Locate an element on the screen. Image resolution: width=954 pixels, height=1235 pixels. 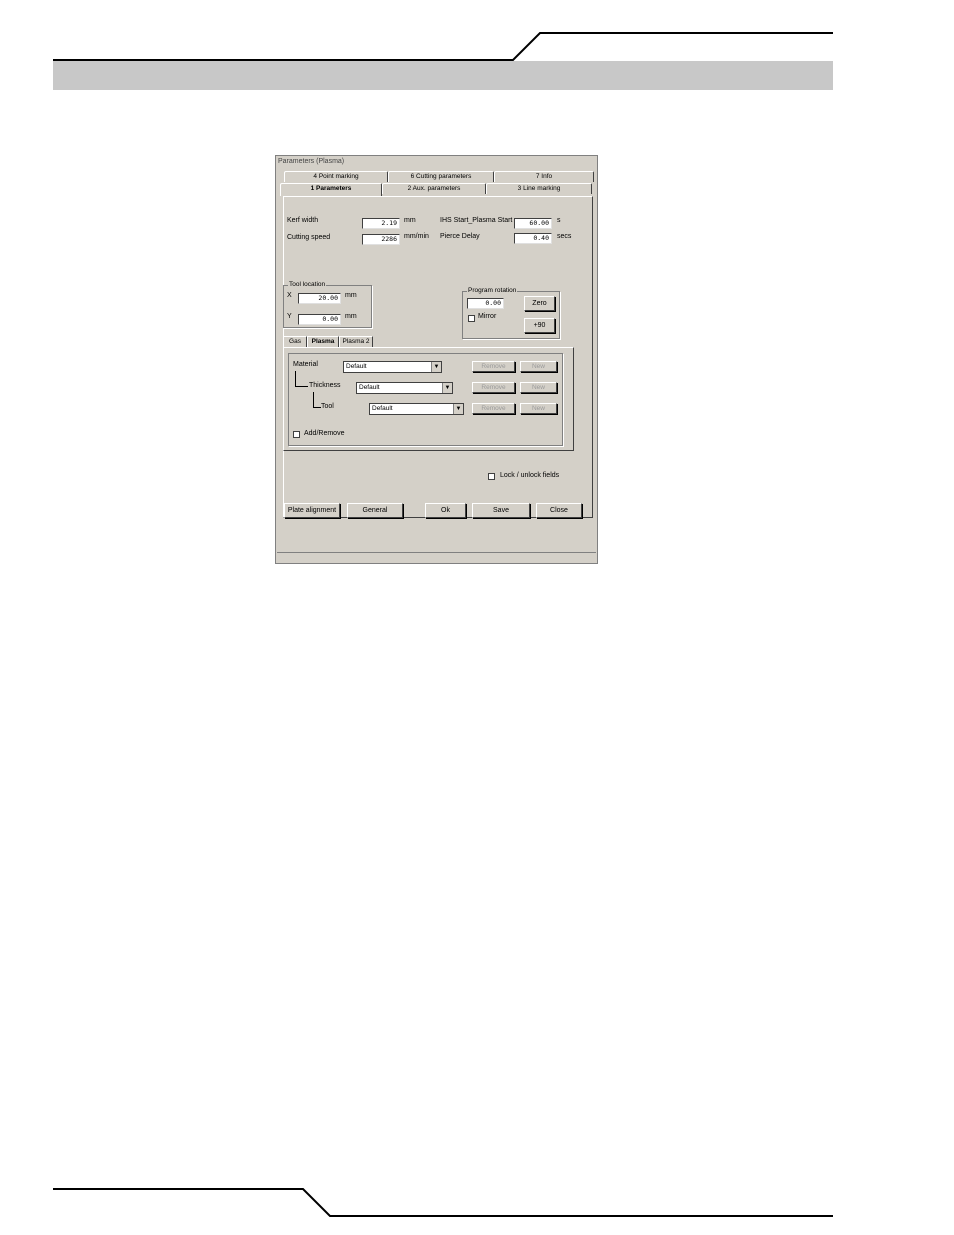
status-bar-divider is located at coordinates (436, 552).